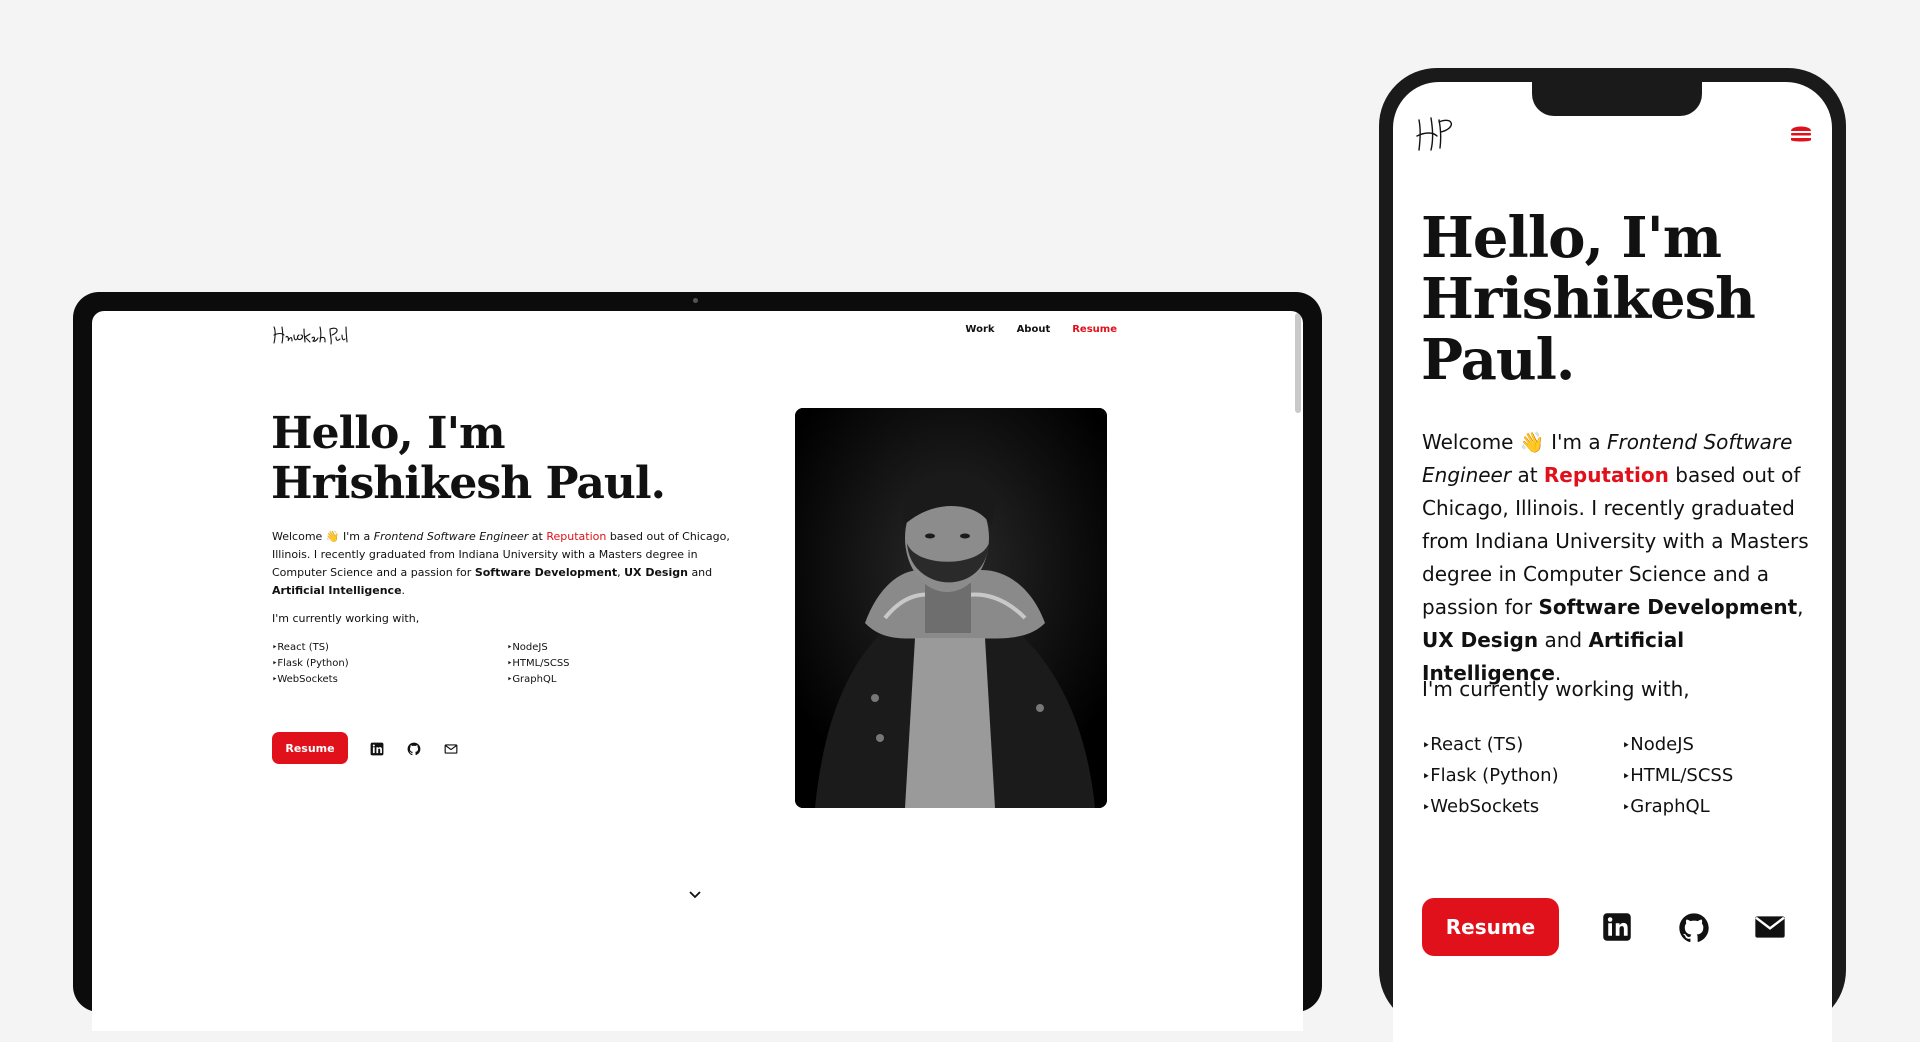 This screenshot has width=1920, height=1042. I want to click on nav-bar: Work About Resume, so click(1041, 329).